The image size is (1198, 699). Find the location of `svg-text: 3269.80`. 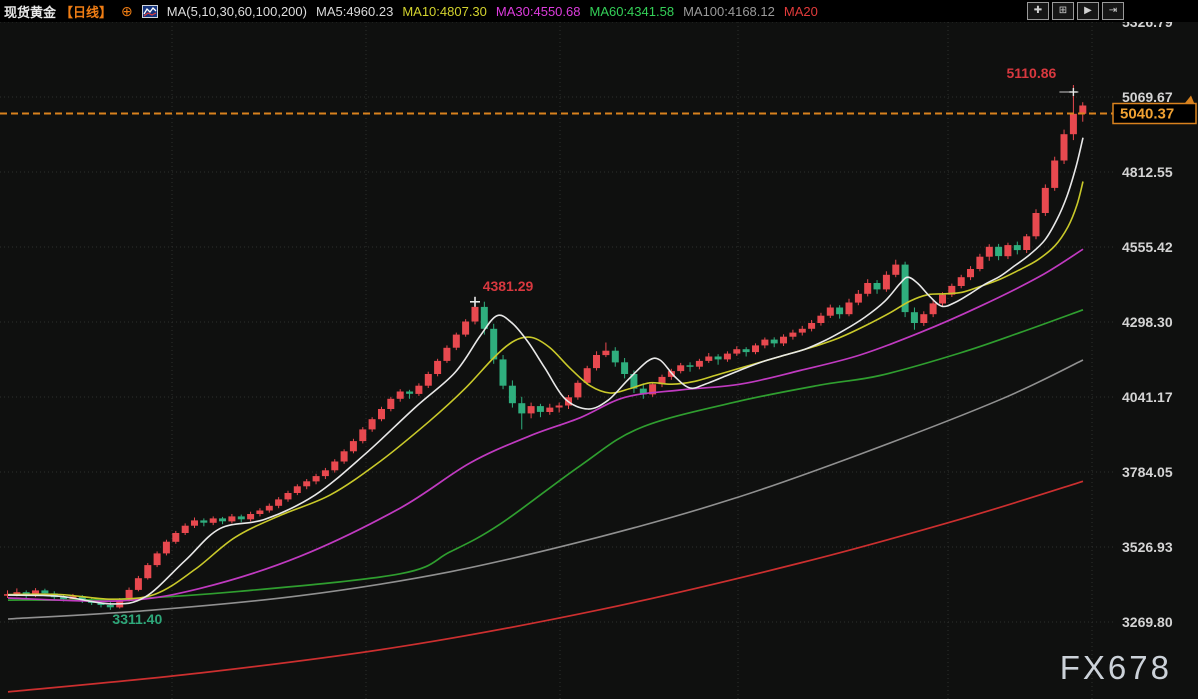

svg-text: 3269.80 is located at coordinates (1147, 622).